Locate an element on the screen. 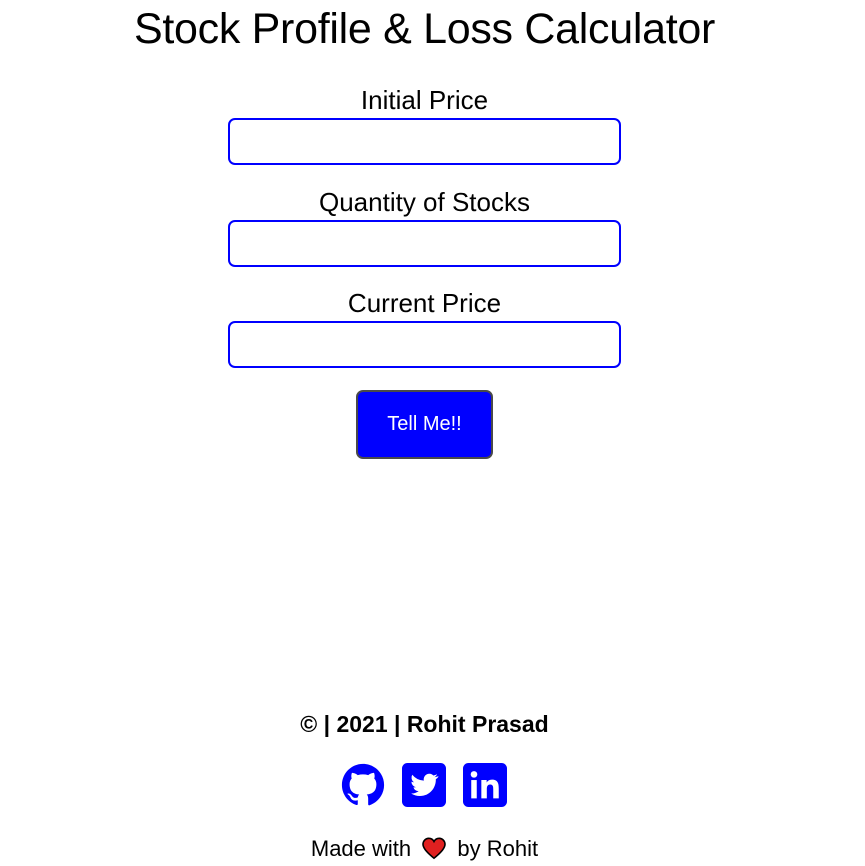  github-icon is located at coordinates (363, 784).